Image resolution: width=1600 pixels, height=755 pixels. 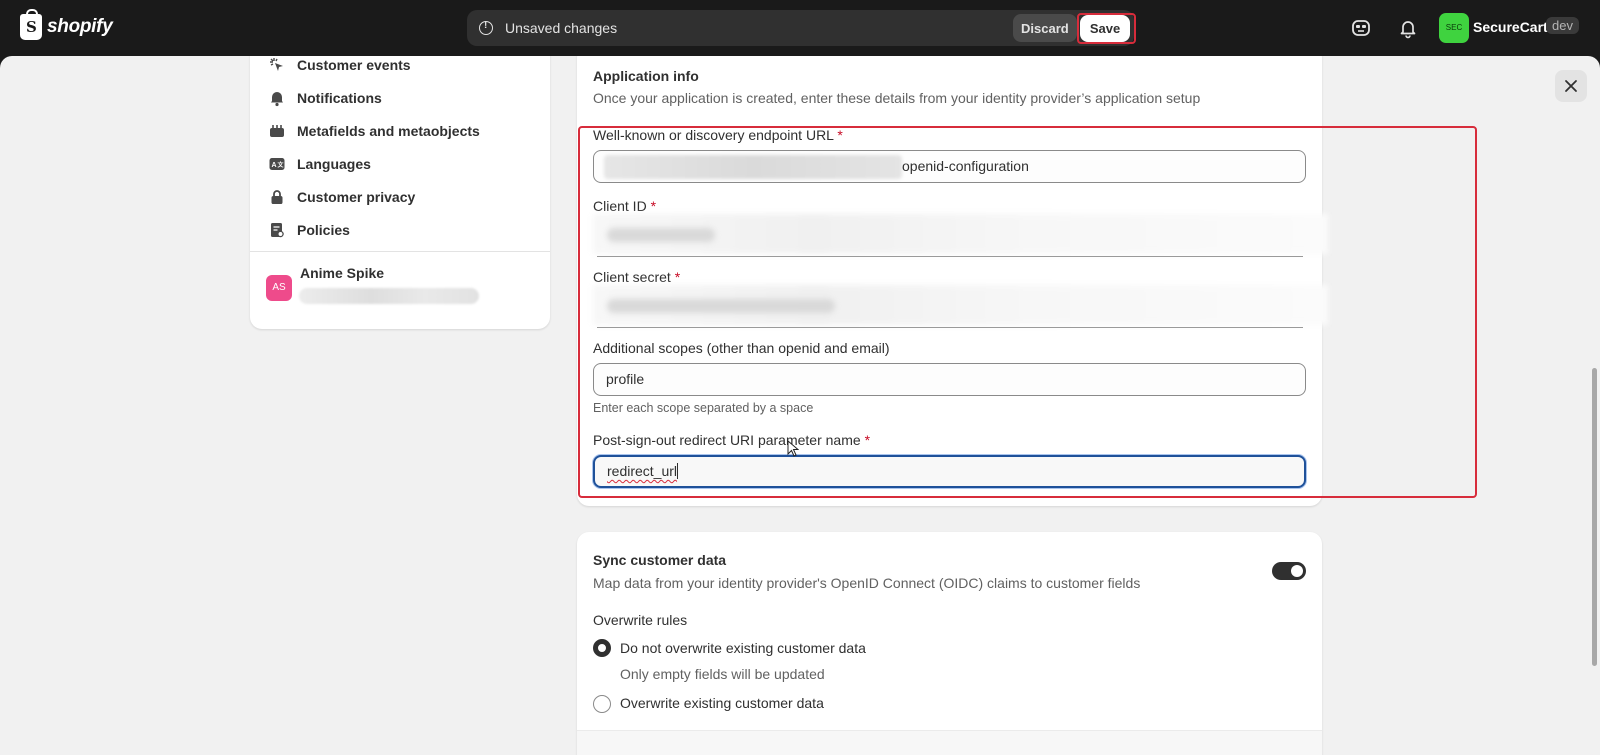 What do you see at coordinates (561, 28) in the screenshot?
I see `unsaved-changes-text: Unsaved changes` at bounding box center [561, 28].